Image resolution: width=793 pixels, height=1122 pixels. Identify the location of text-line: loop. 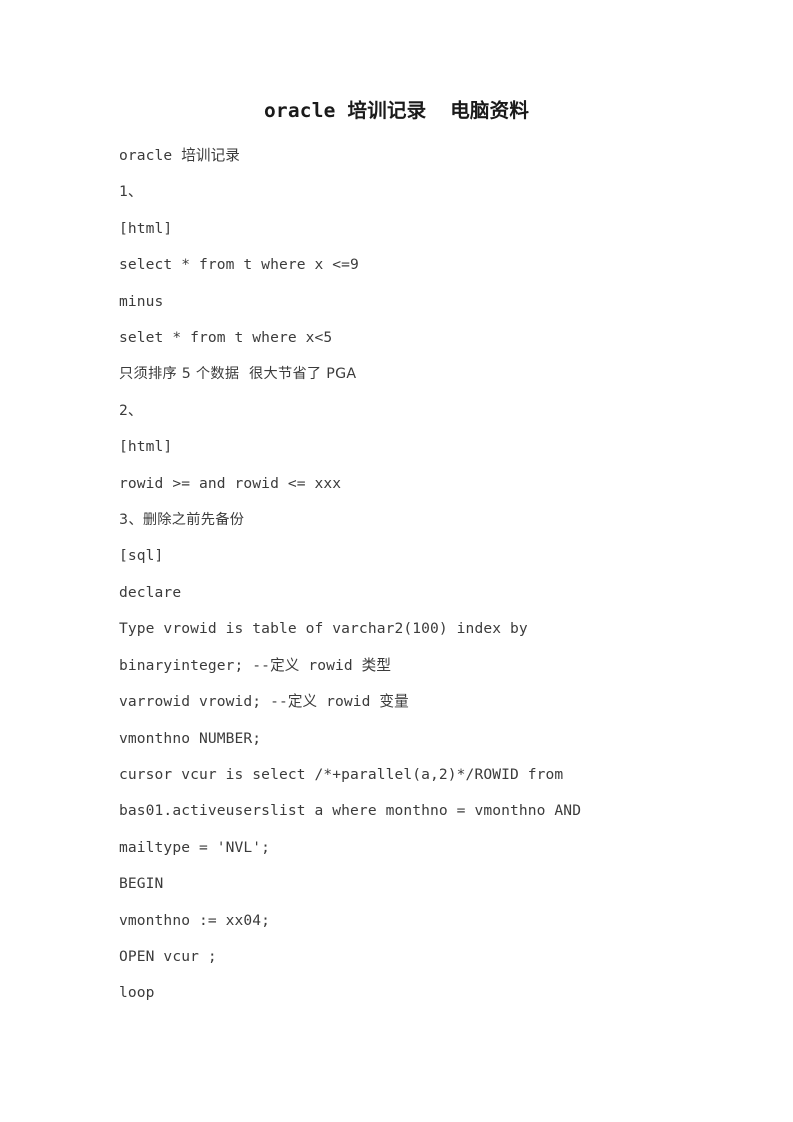
(137, 993).